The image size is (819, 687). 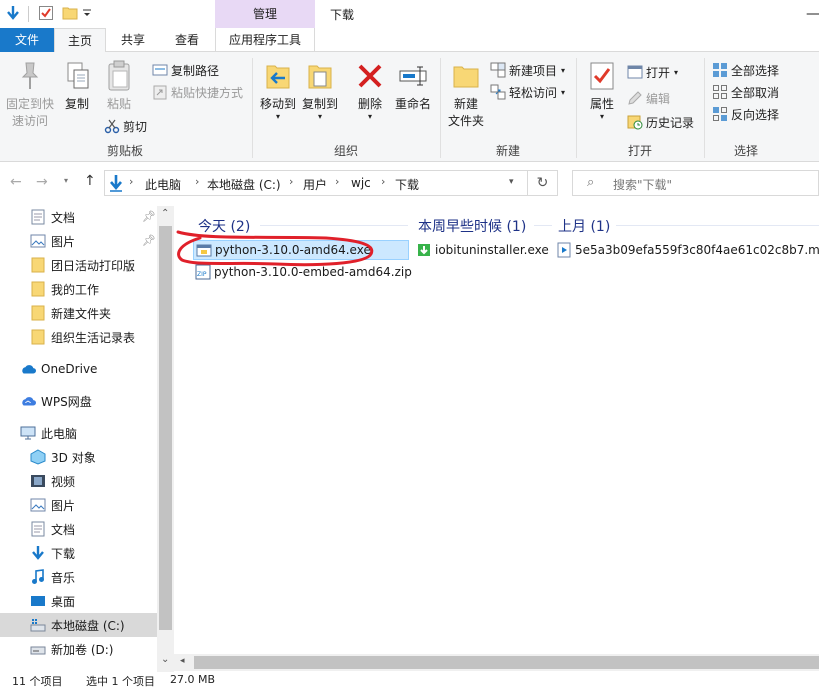 What do you see at coordinates (28, 433) in the screenshot?
I see `computer-icon` at bounding box center [28, 433].